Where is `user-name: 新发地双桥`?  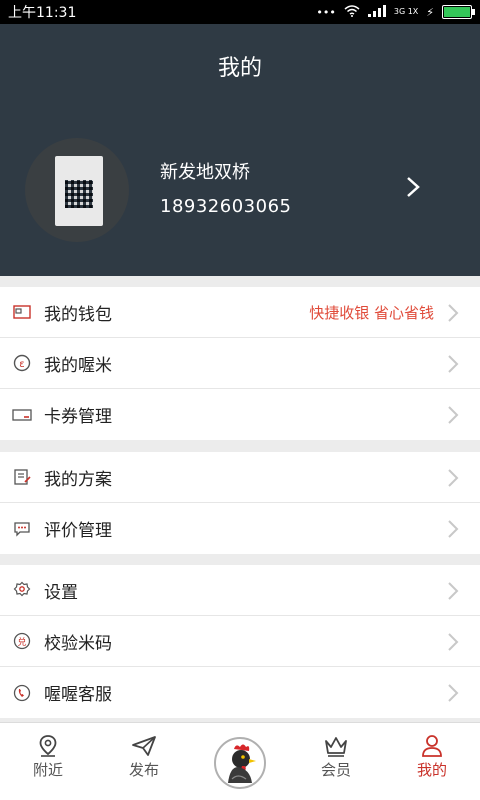 user-name: 新发地双桥 is located at coordinates (205, 171).